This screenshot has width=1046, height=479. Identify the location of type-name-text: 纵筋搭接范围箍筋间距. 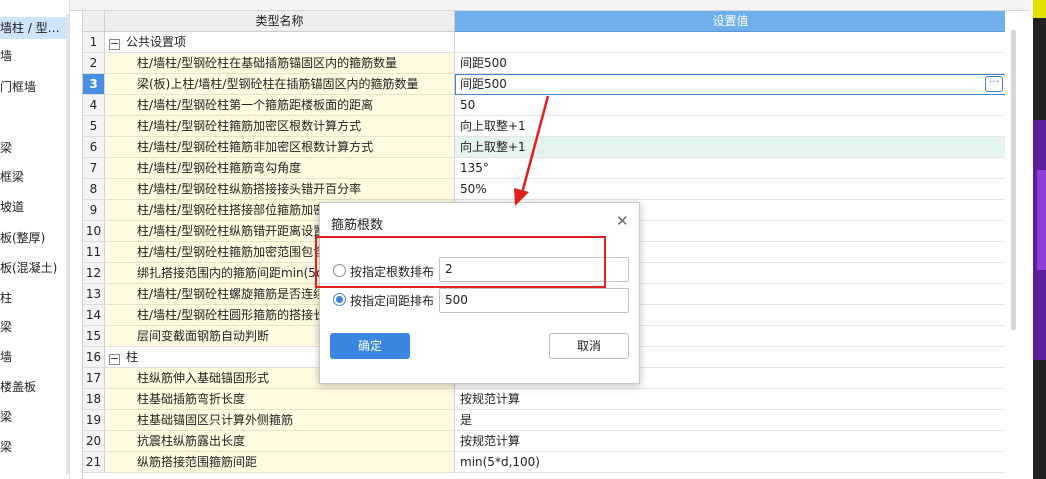
(197, 462).